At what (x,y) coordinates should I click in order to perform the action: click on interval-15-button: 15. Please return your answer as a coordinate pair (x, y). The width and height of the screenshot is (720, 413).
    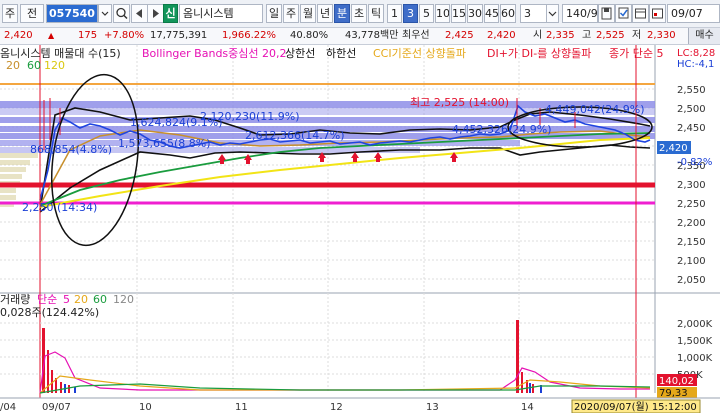
    Looking at the image, I should click on (458, 13).